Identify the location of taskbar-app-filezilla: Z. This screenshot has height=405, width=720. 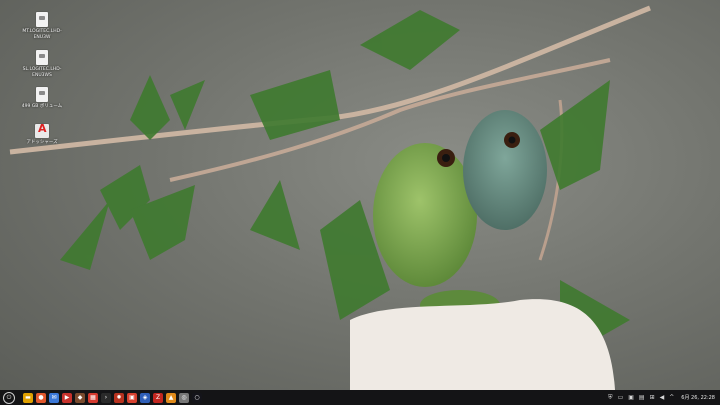
(158, 397).